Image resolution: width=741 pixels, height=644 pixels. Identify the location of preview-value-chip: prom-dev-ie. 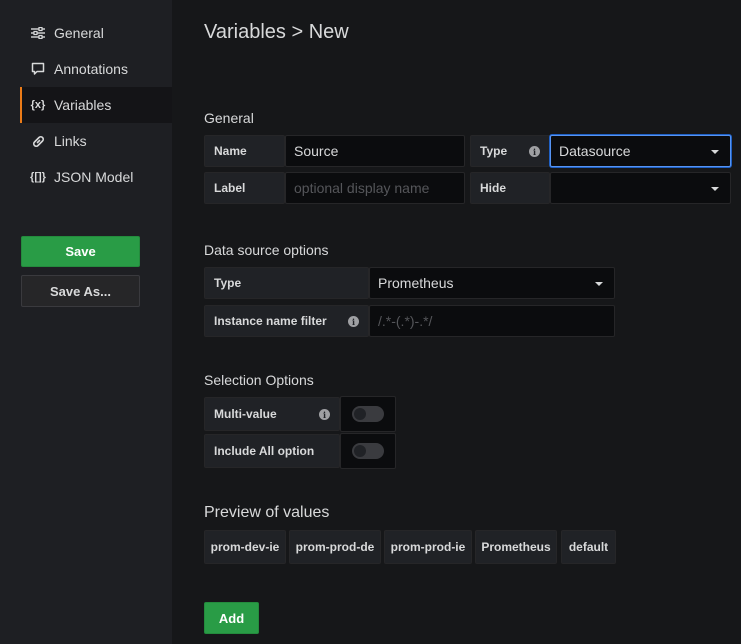
(245, 547).